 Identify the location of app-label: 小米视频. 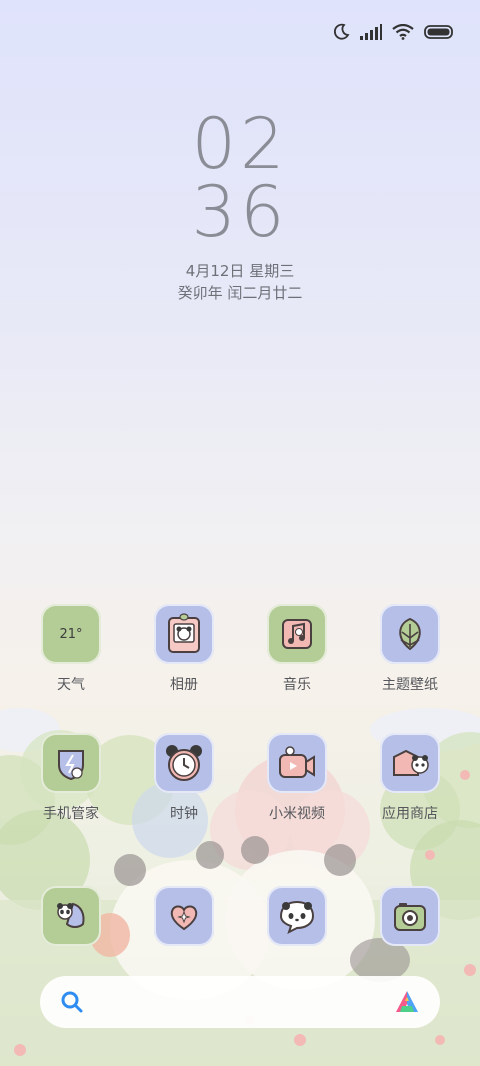
(297, 814).